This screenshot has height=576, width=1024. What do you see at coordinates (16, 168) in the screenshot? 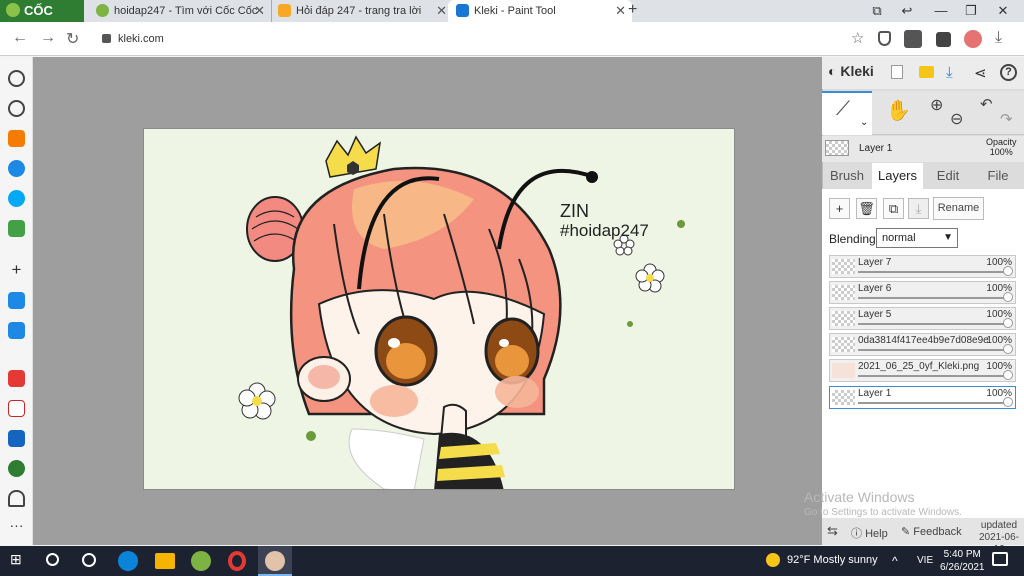
I see `messenger-icon` at bounding box center [16, 168].